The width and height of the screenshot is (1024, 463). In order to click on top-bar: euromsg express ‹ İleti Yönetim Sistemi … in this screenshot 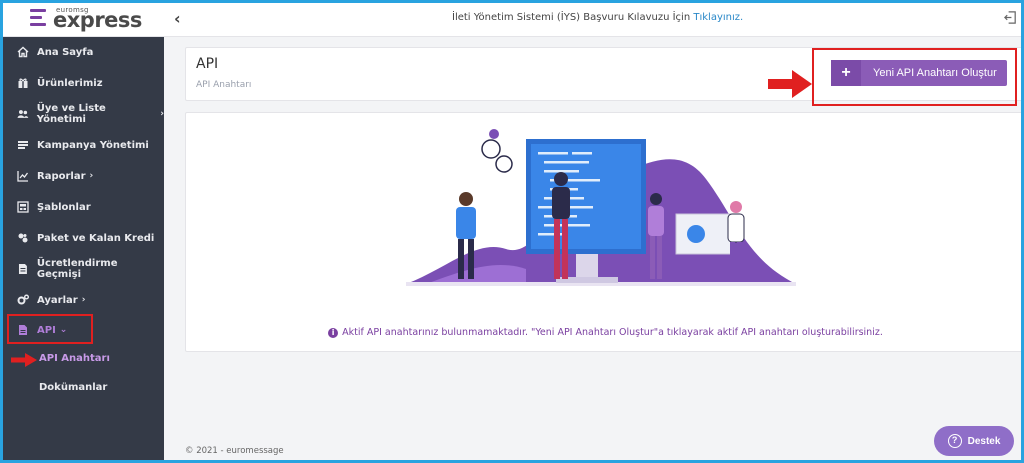, I will do `click(512, 18)`.